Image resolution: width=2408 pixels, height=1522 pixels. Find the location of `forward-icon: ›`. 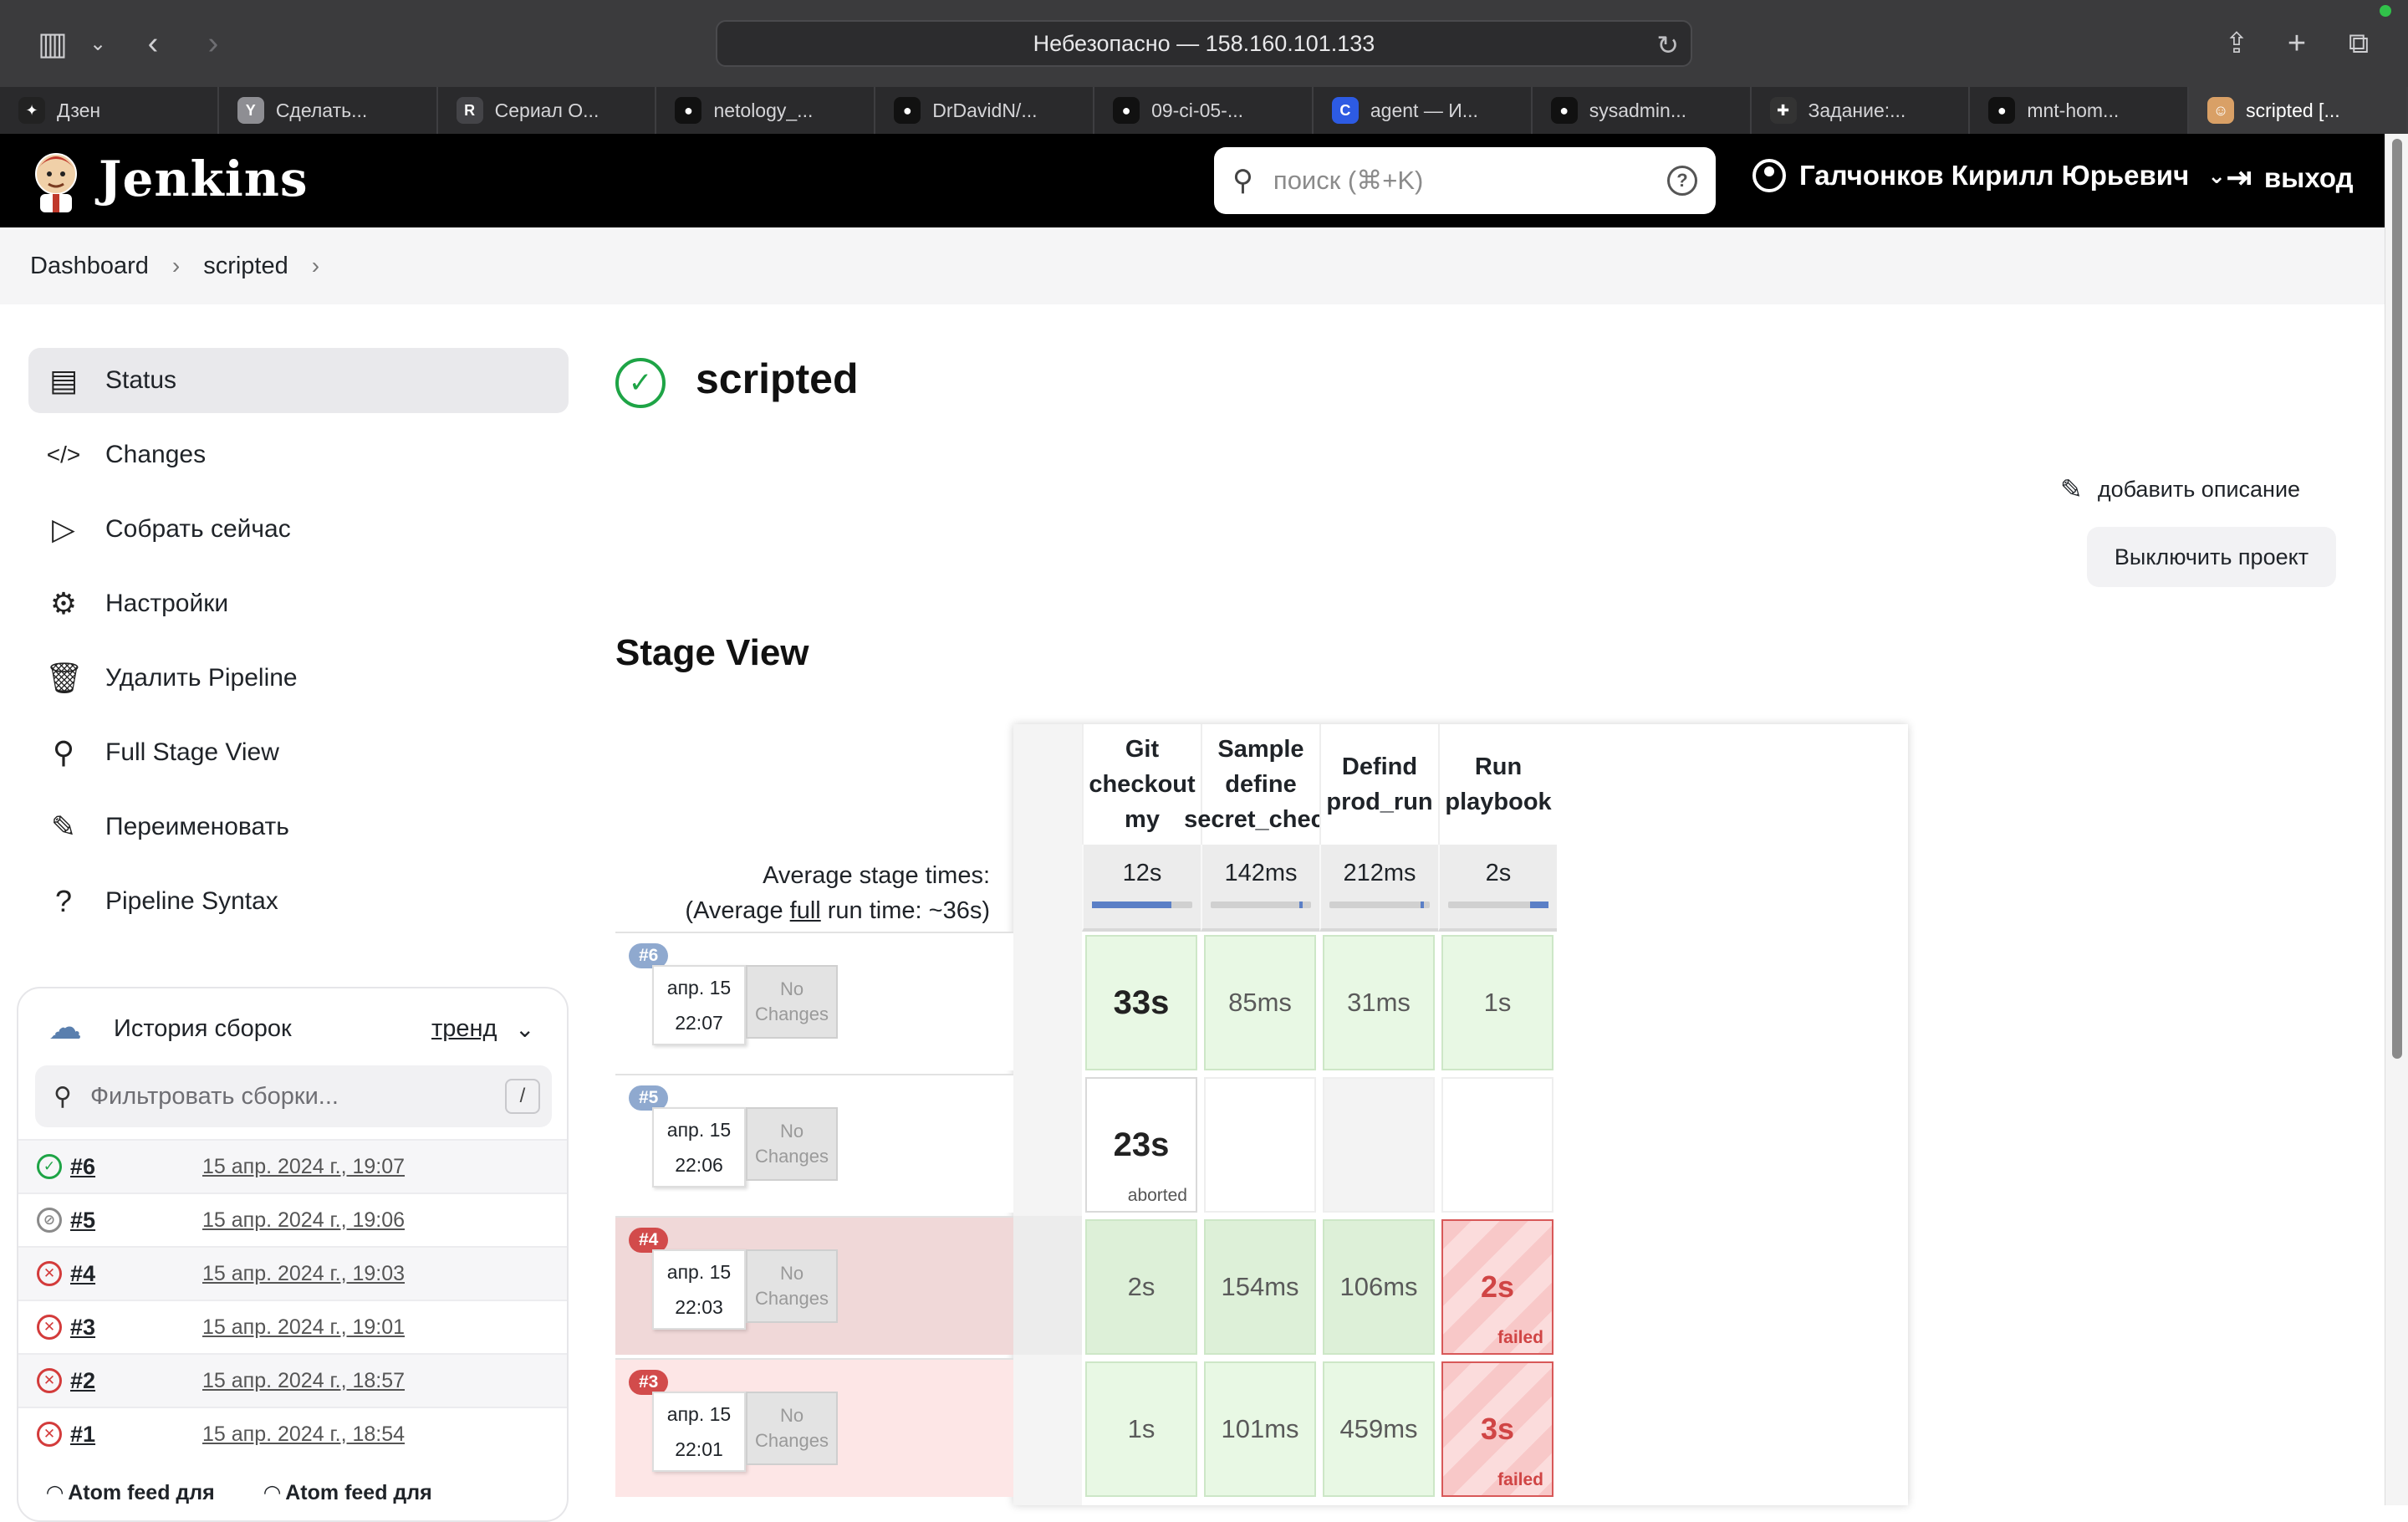

forward-icon: › is located at coordinates (213, 43).